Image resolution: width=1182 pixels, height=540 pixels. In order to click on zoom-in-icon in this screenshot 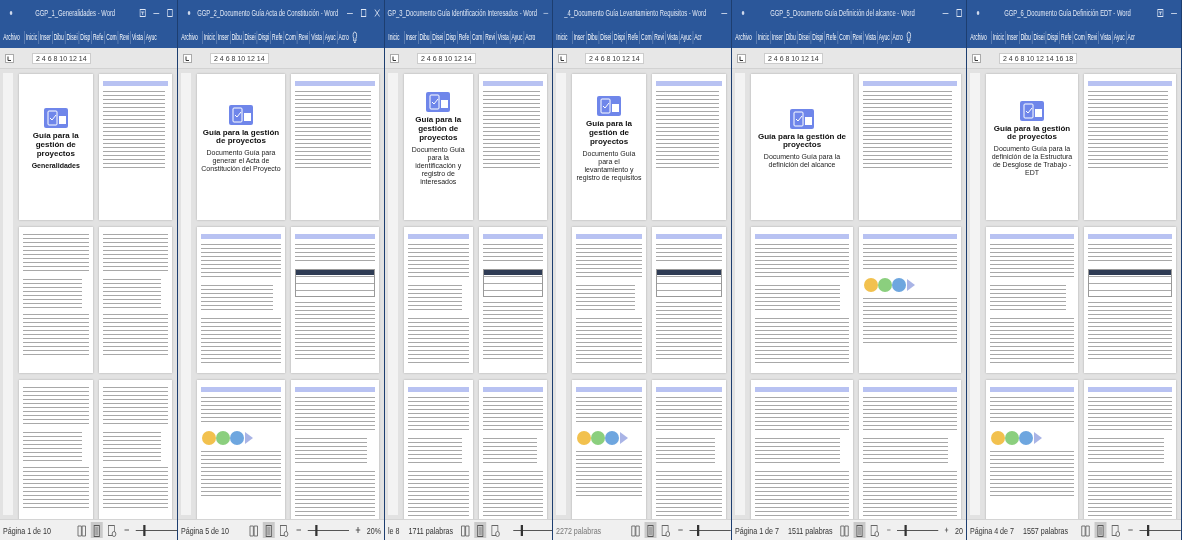, I will do `click(947, 530)`.